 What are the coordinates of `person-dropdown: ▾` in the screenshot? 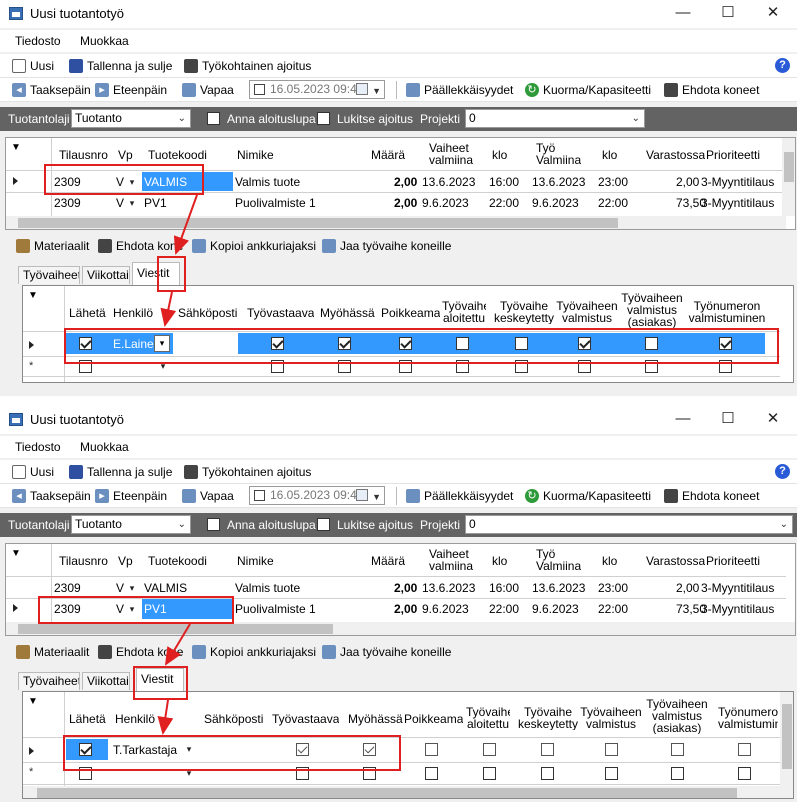 It's located at (162, 343).